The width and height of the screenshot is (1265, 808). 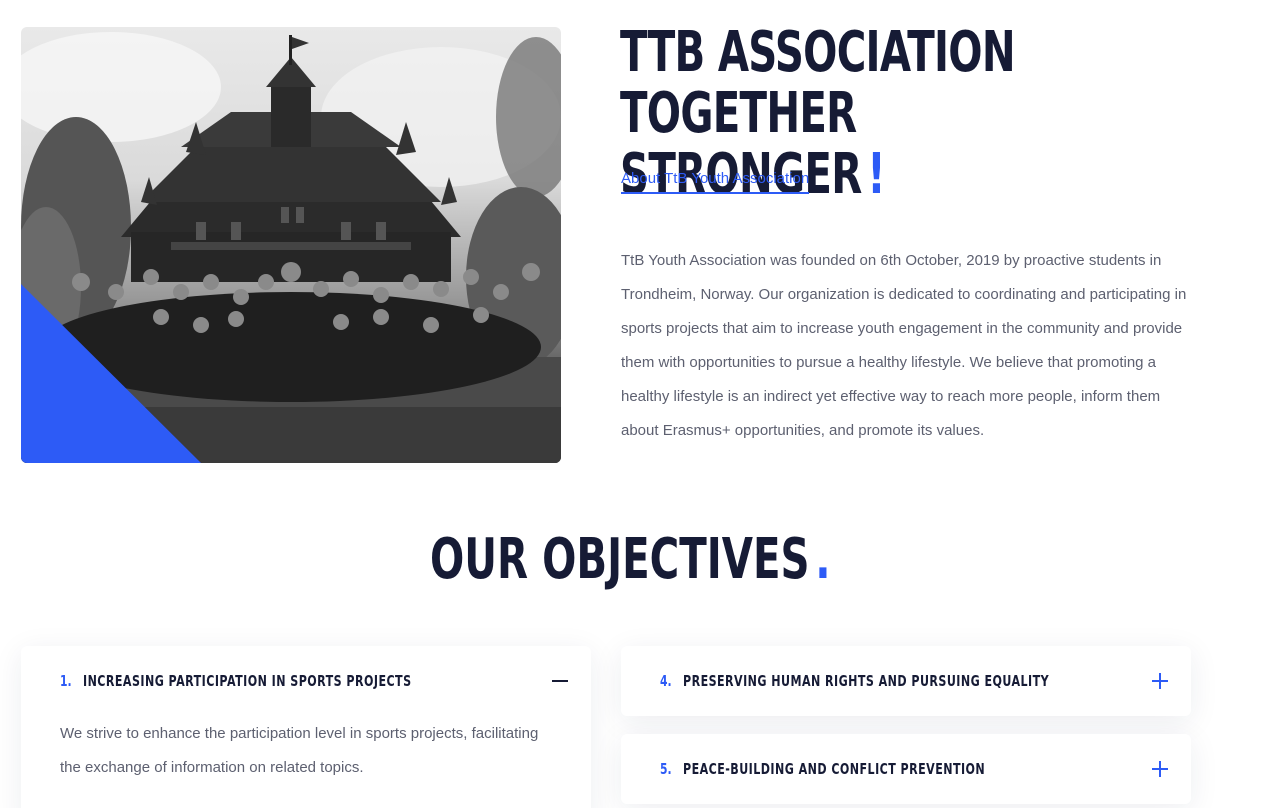 I want to click on objectives-accent-mark: ., so click(x=823, y=559).